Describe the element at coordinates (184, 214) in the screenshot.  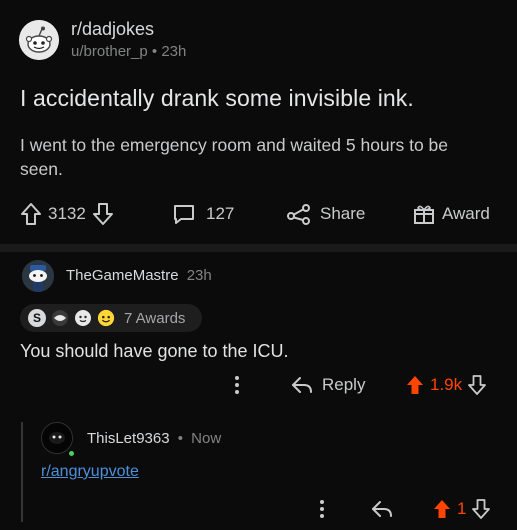
I see `comment-bubble-icon` at that location.